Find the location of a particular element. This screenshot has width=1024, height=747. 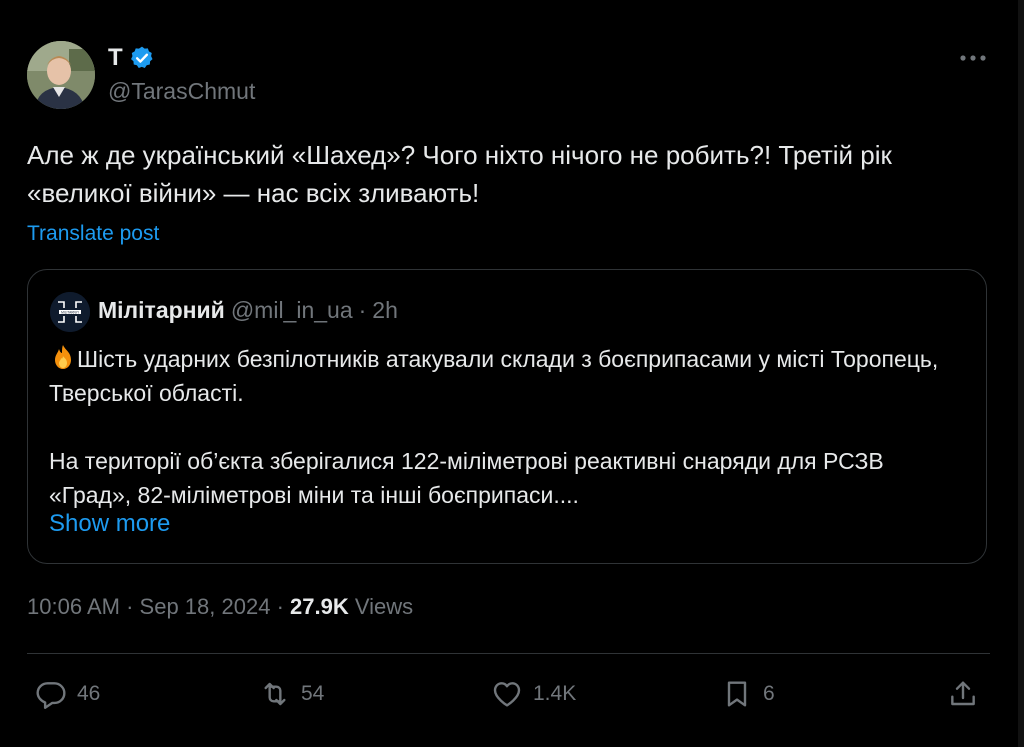

share-button is located at coordinates (963, 694).